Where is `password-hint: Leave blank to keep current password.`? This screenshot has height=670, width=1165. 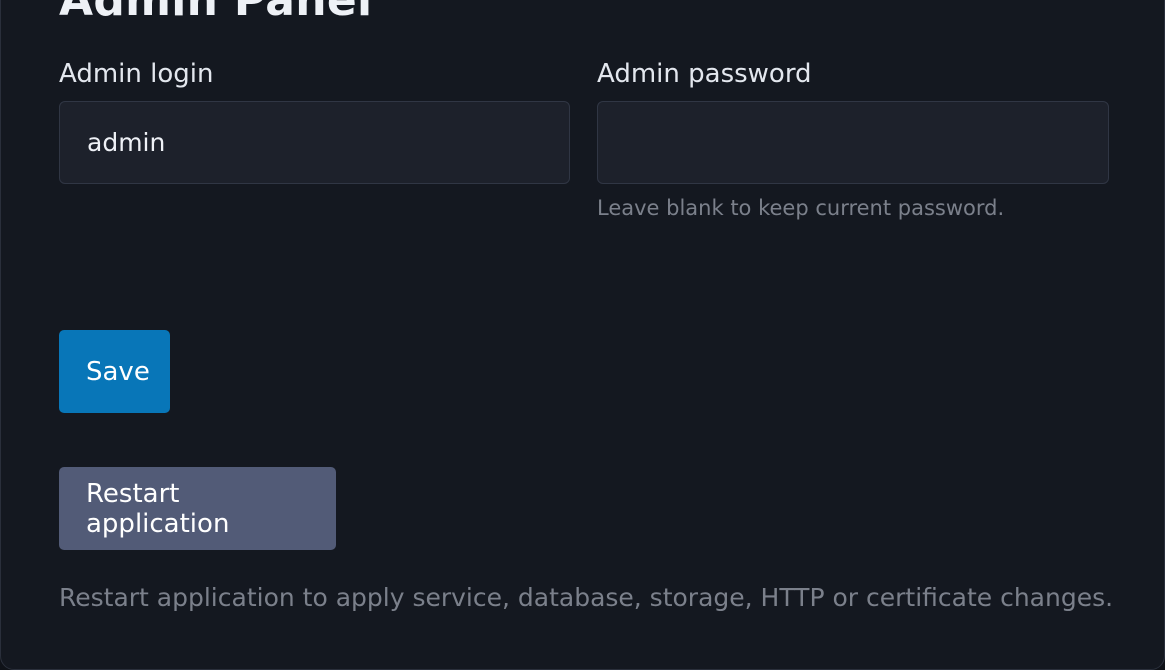
password-hint: Leave blank to keep current password. is located at coordinates (801, 208).